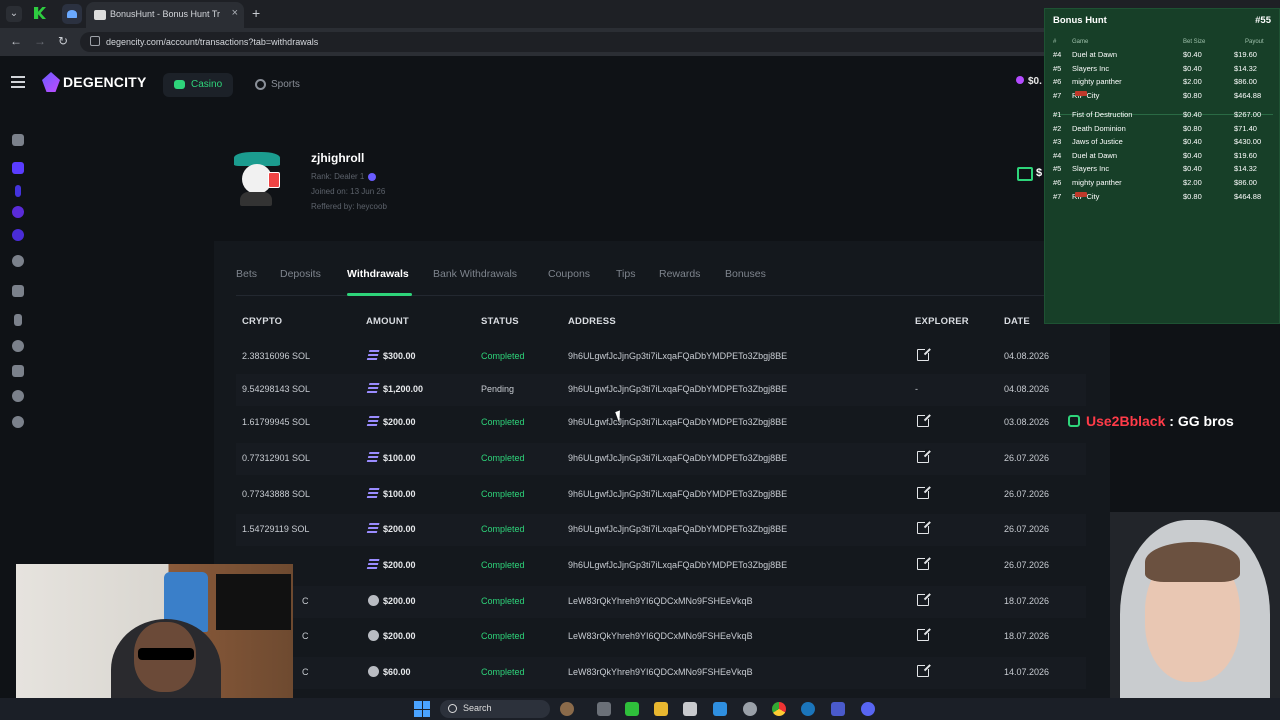 Image resolution: width=1280 pixels, height=720 pixels. Describe the element at coordinates (18, 82) in the screenshot. I see `menu-icon` at that location.